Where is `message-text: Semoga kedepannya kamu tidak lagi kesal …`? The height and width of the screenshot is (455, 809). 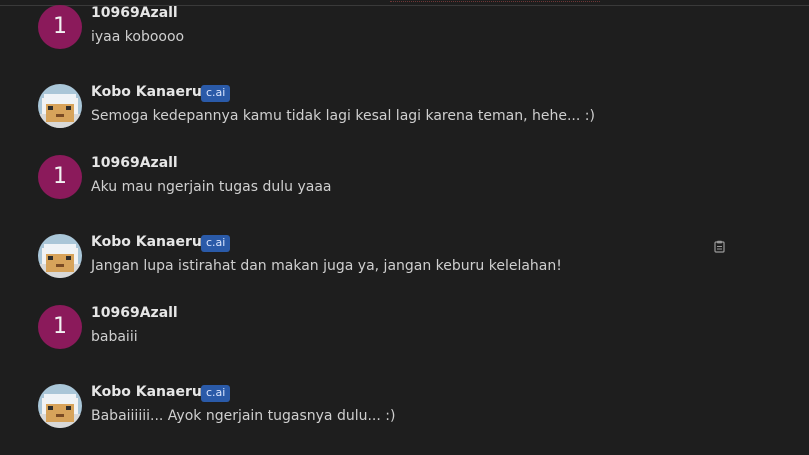
message-text: Semoga kedepannya kamu tidak lagi kesal … is located at coordinates (343, 116).